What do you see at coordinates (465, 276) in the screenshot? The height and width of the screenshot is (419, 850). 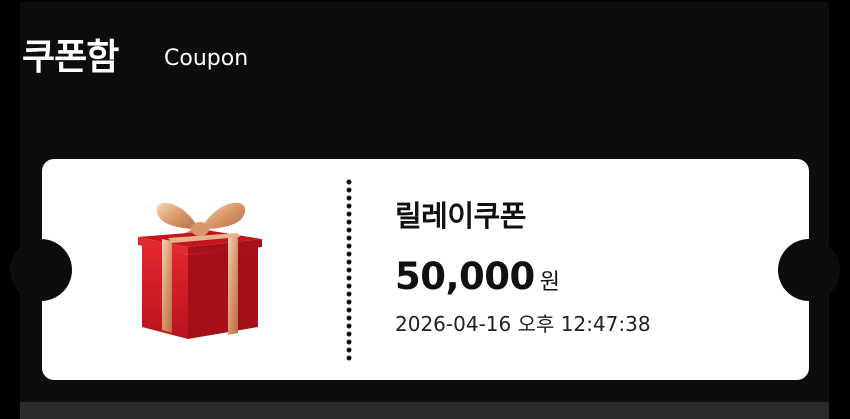 I see `coupon-amount: 50,000` at bounding box center [465, 276].